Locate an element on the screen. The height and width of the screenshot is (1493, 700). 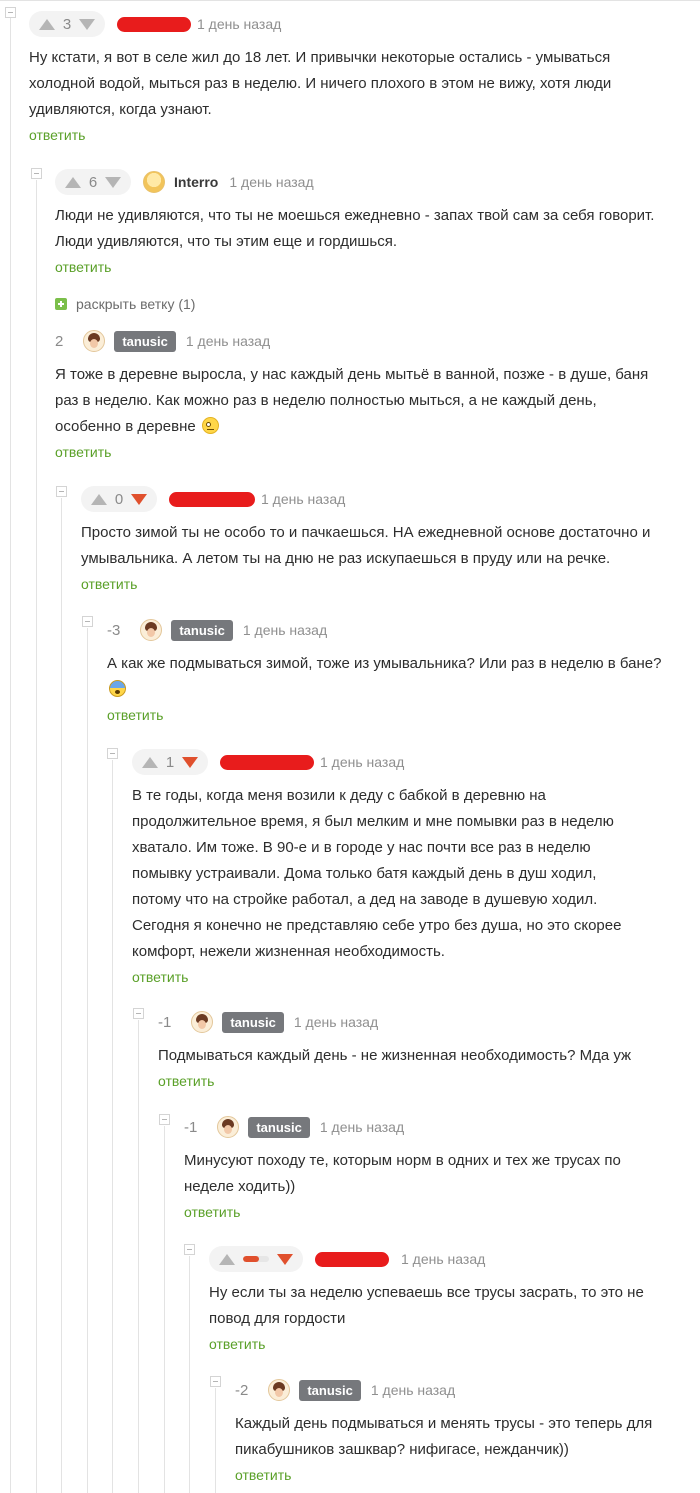
rating-control: -2 is located at coordinates (245, 1390).